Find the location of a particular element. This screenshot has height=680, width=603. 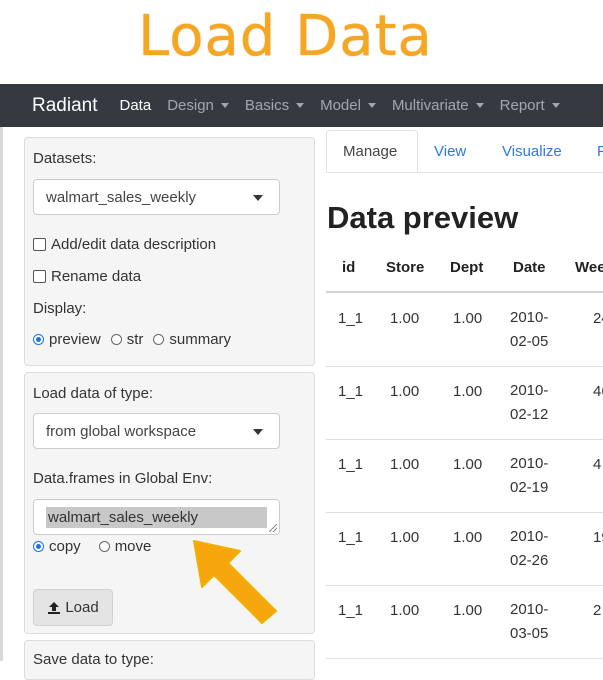

nav-item-report: Report is located at coordinates (530, 105).